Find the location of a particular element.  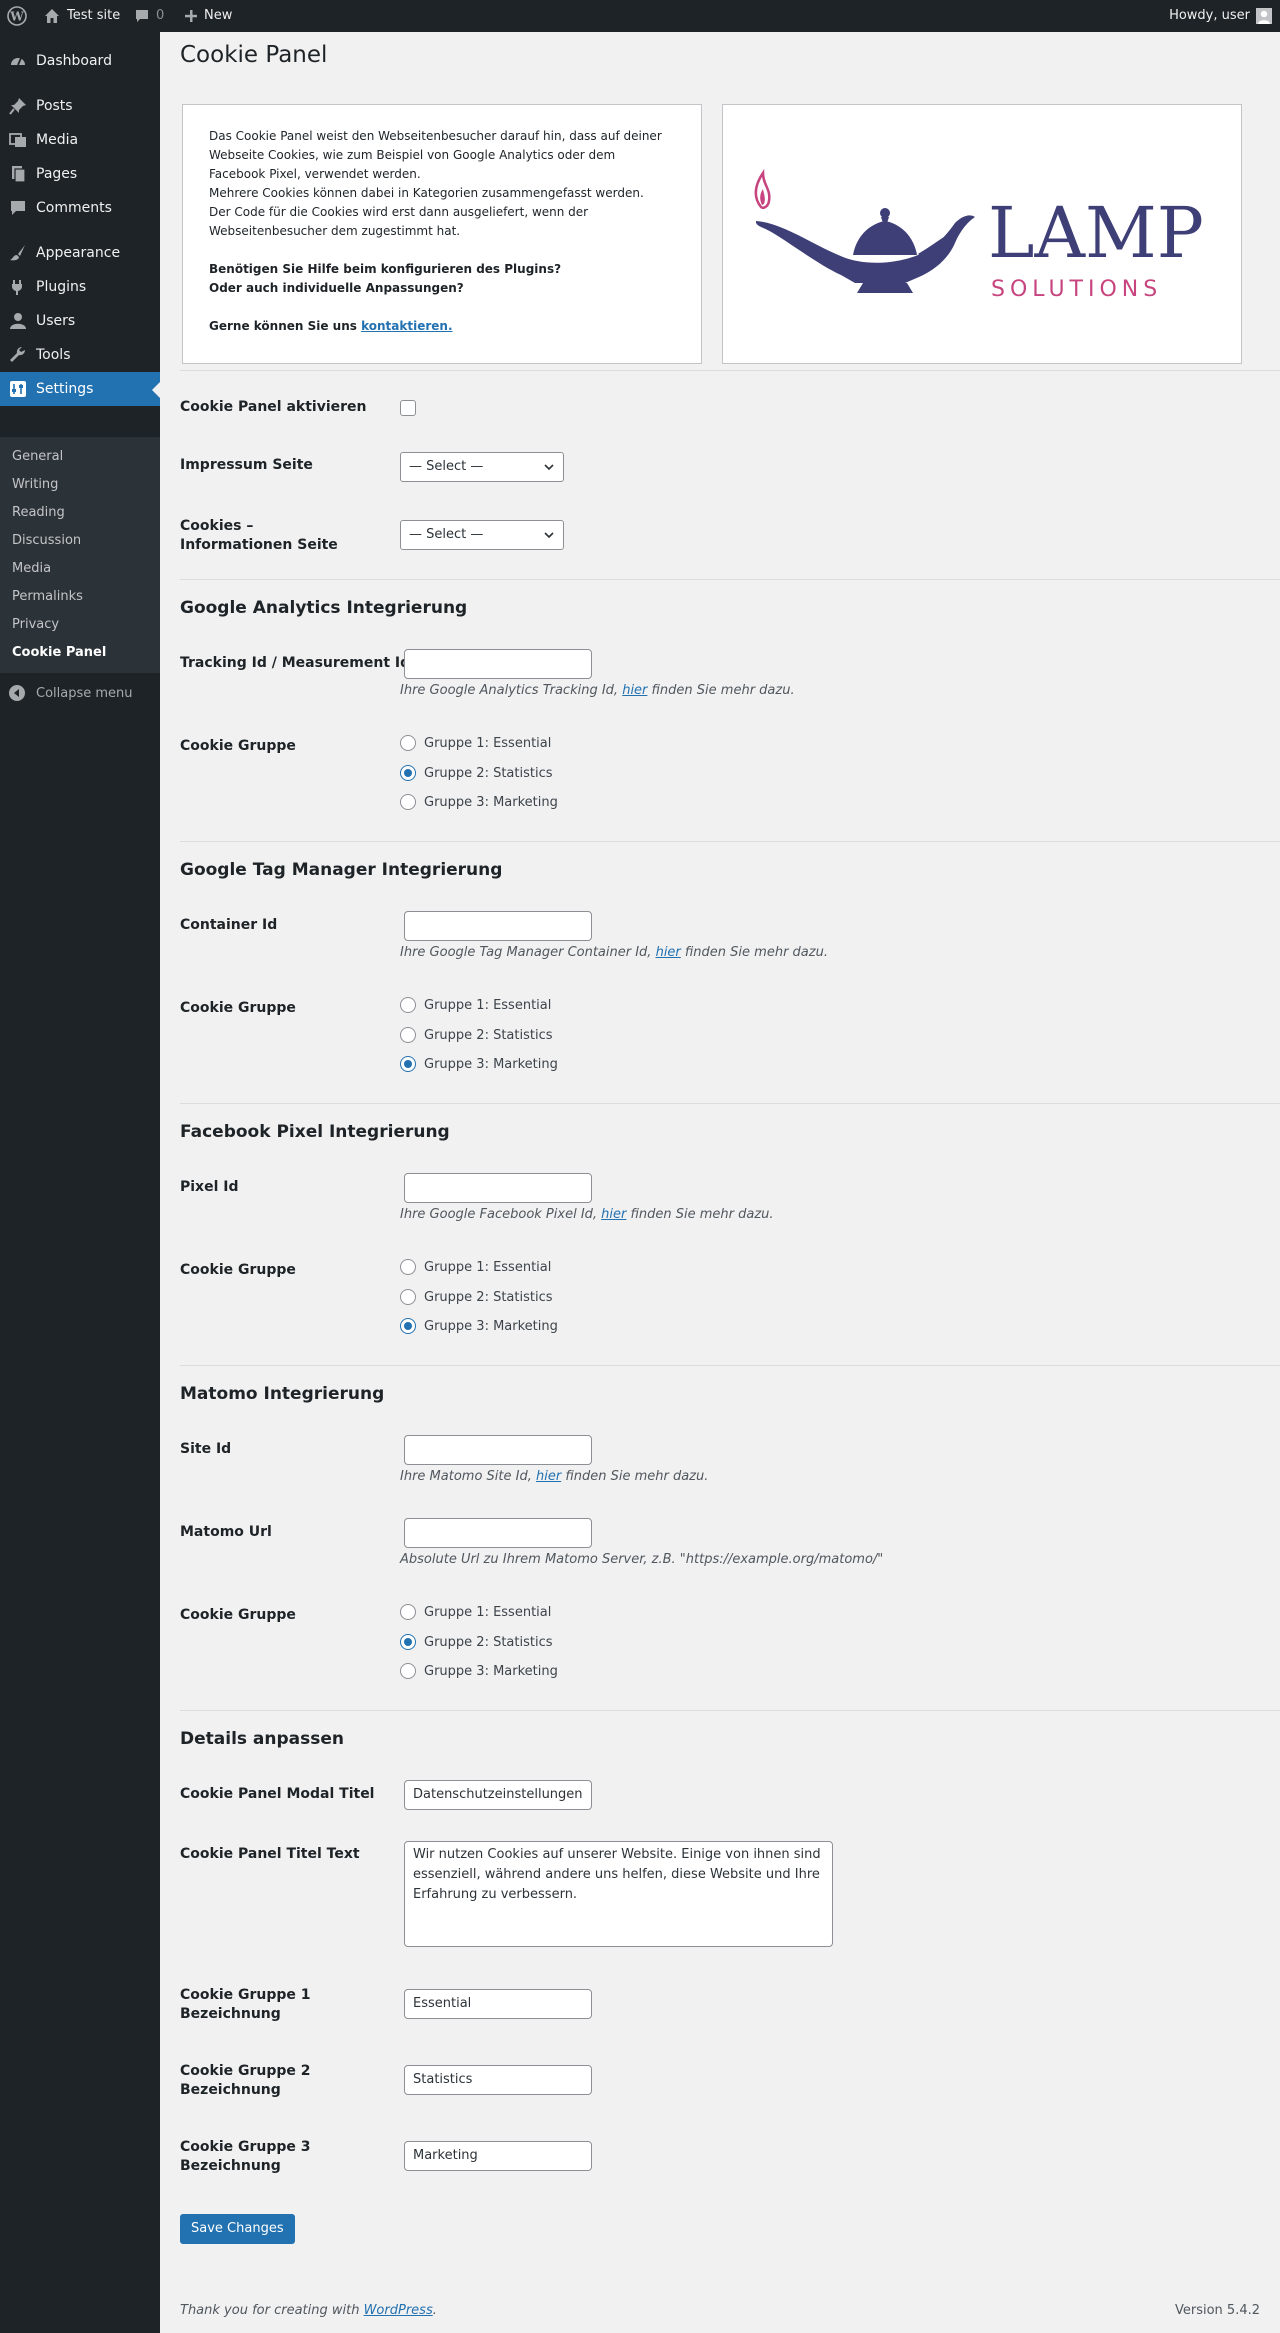

save-changes-button: Save Changes is located at coordinates (237, 2229).